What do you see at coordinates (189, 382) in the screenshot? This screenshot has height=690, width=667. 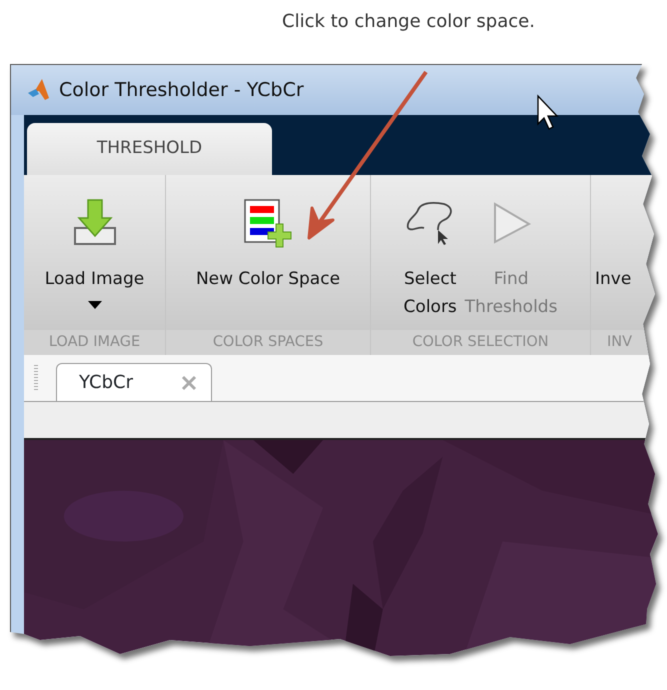 I see `close-icon` at bounding box center [189, 382].